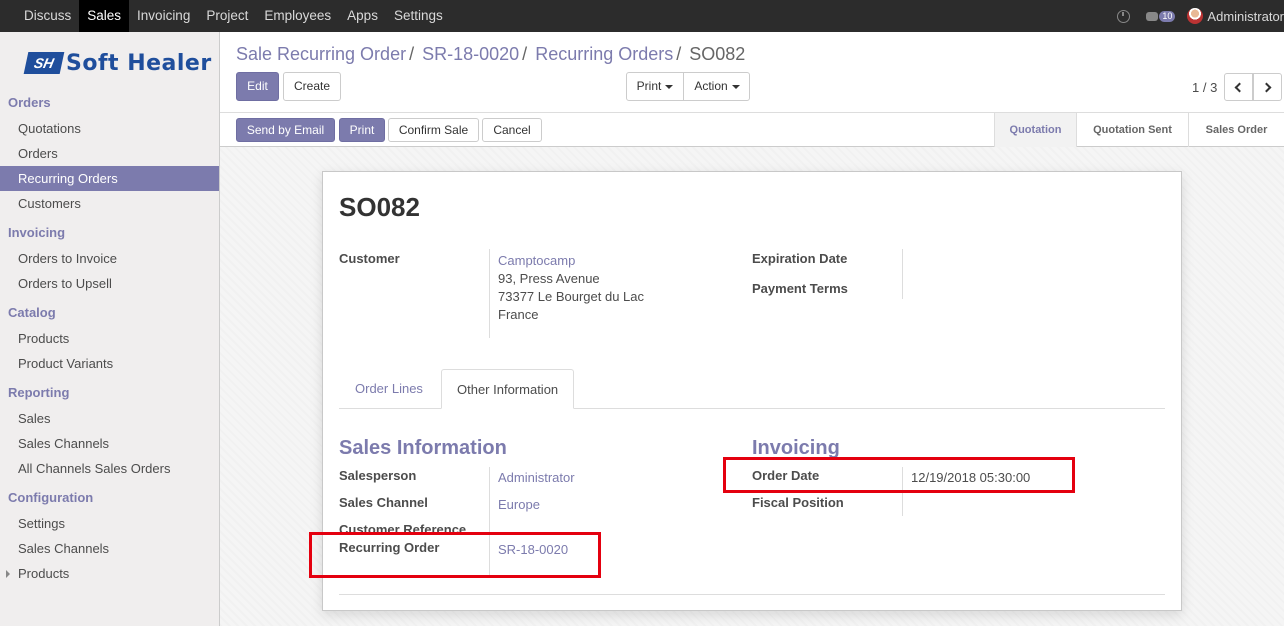 This screenshot has width=1284, height=626. I want to click on sidebar-item-customers: Customers, so click(109, 203).